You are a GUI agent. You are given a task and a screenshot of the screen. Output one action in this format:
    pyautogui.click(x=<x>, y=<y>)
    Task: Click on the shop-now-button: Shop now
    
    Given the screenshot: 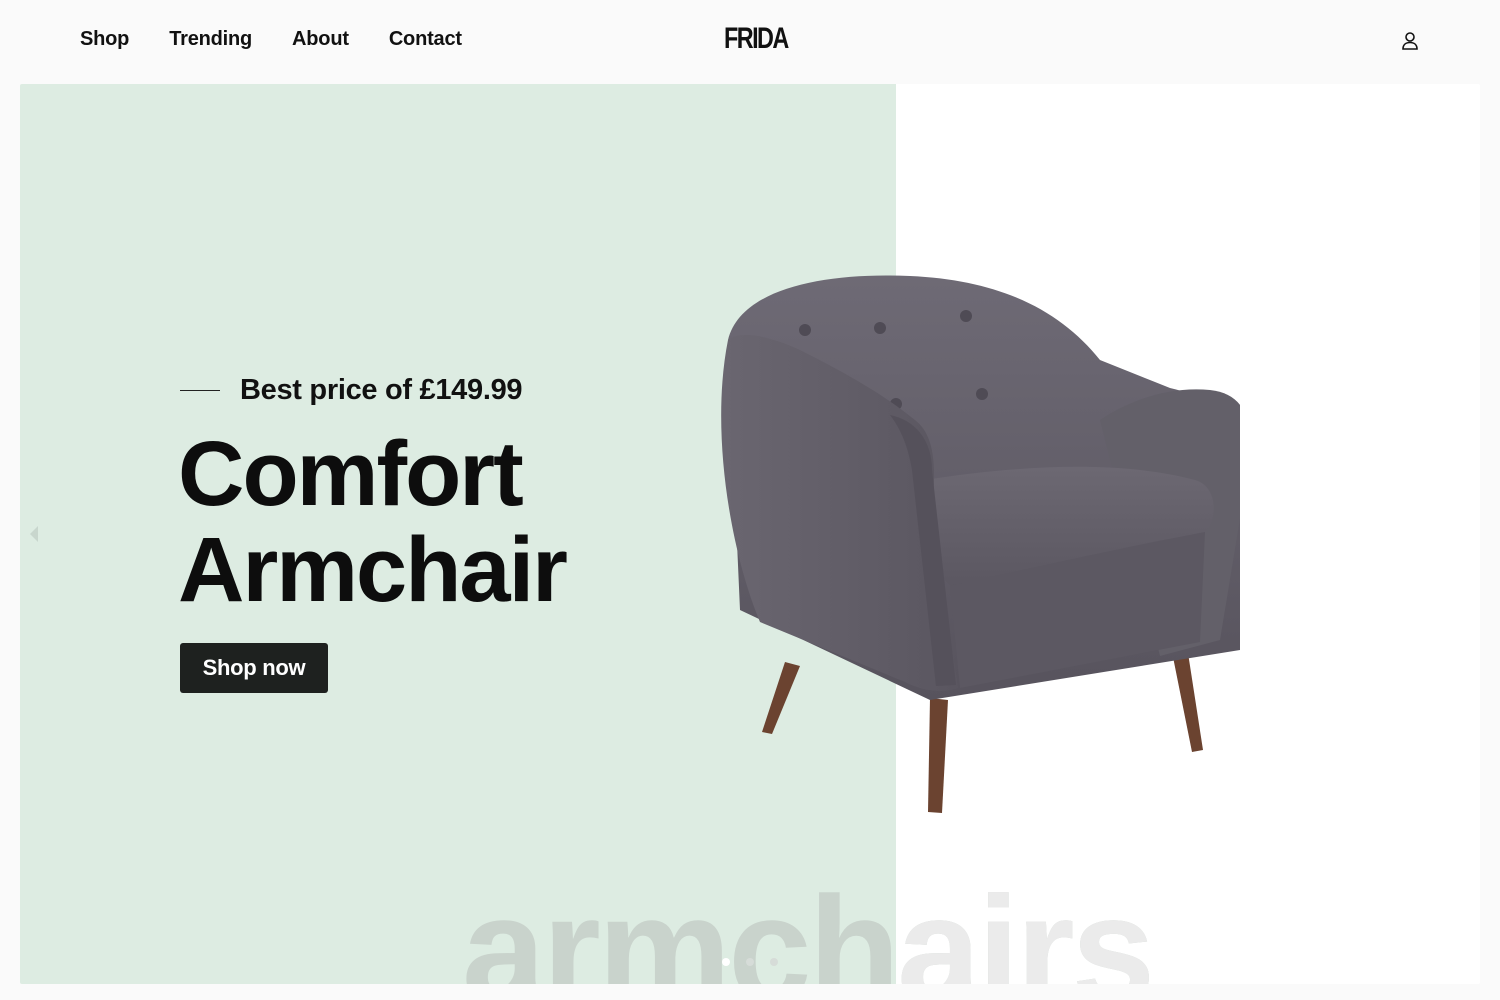 What is the action you would take?
    pyautogui.click(x=254, y=668)
    